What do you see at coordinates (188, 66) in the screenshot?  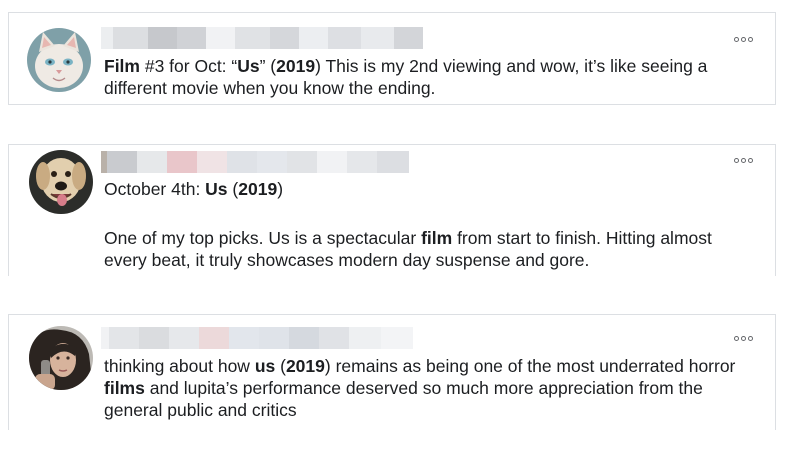 I see `text-segment: #3 for Oct: “` at bounding box center [188, 66].